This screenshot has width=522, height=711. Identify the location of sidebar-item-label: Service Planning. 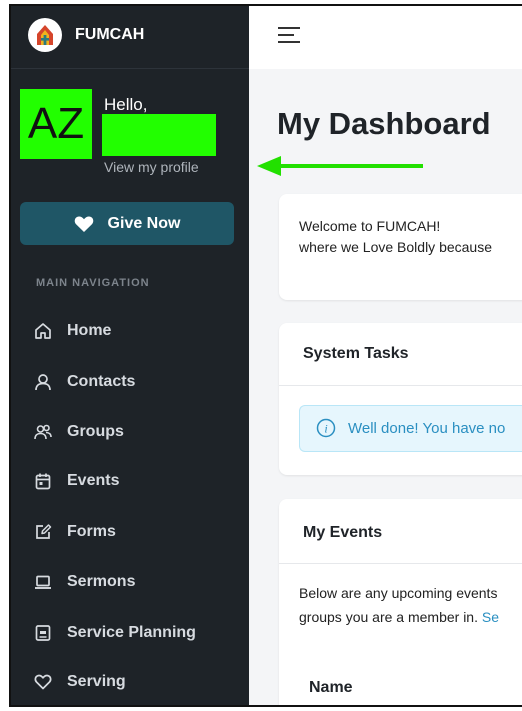
(131, 632).